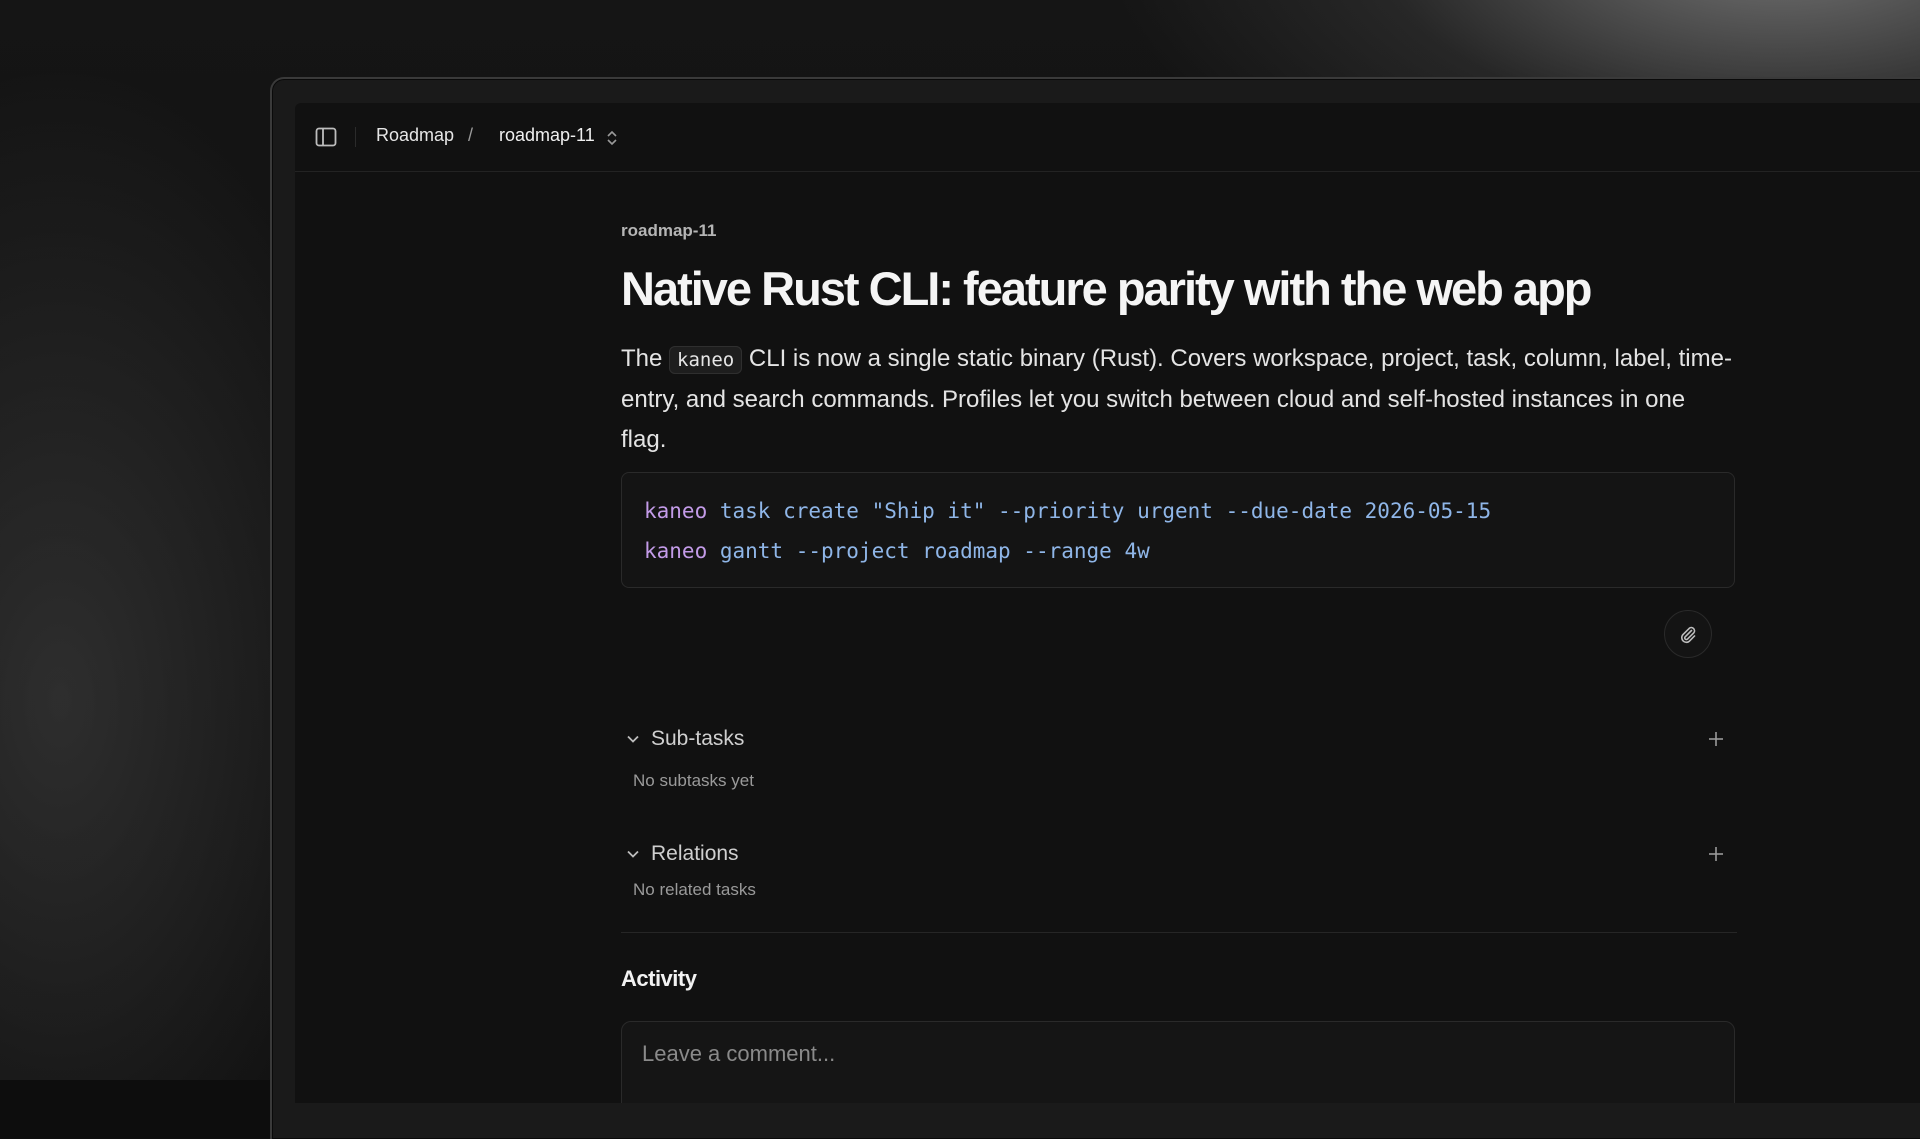  Describe the element at coordinates (415, 135) in the screenshot. I see `breadcrumb-roadmap: Roadmap` at that location.